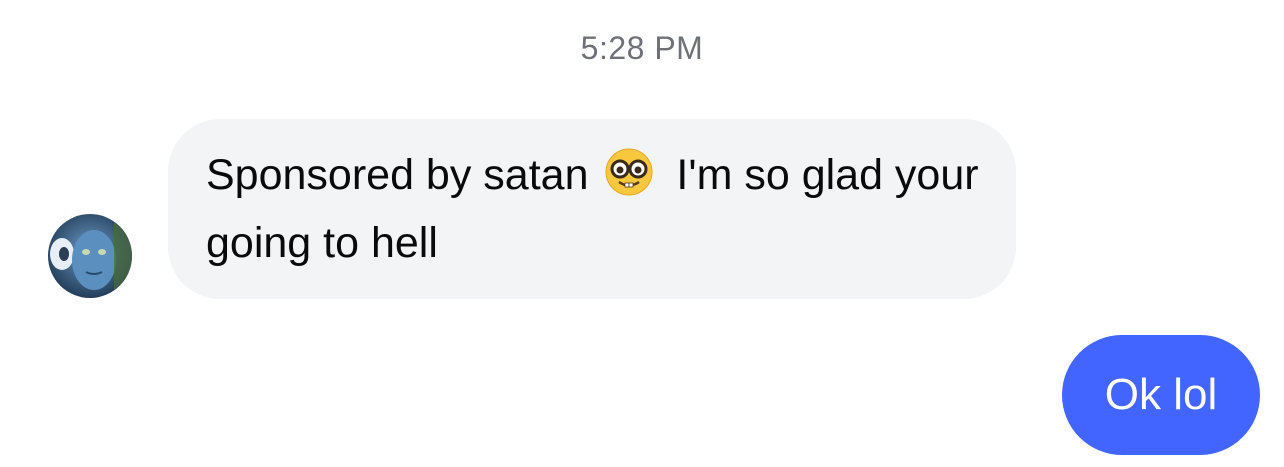  Describe the element at coordinates (397, 175) in the screenshot. I see `incoming-message-text-start: Sponsored by satan` at that location.